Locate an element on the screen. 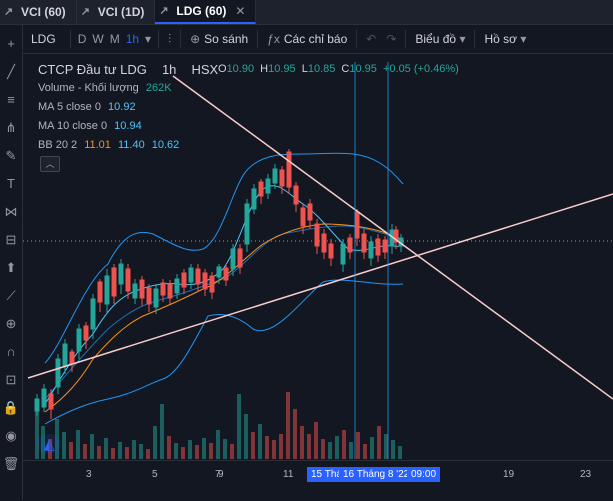  horizontal-line-icon: ≡ is located at coordinates (11, 100).